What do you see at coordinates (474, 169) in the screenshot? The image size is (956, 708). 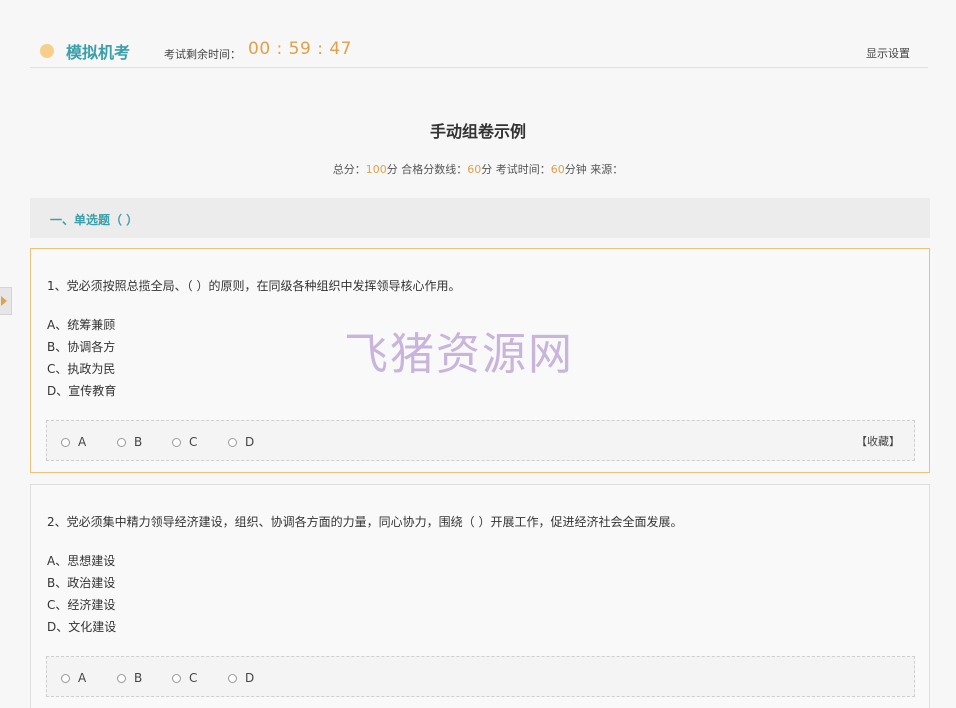 I see `pass-score-value: 60` at bounding box center [474, 169].